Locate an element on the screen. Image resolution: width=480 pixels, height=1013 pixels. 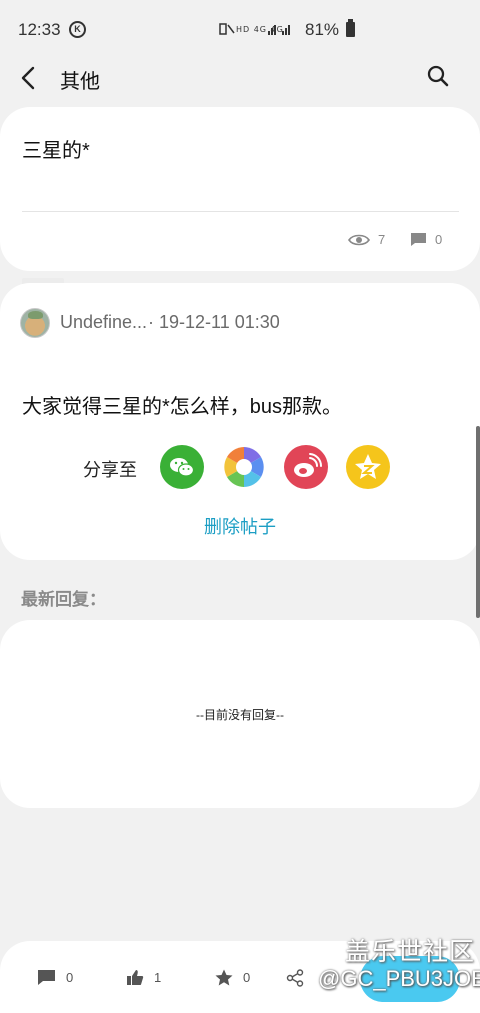
share-icon is located at coordinates (295, 978).